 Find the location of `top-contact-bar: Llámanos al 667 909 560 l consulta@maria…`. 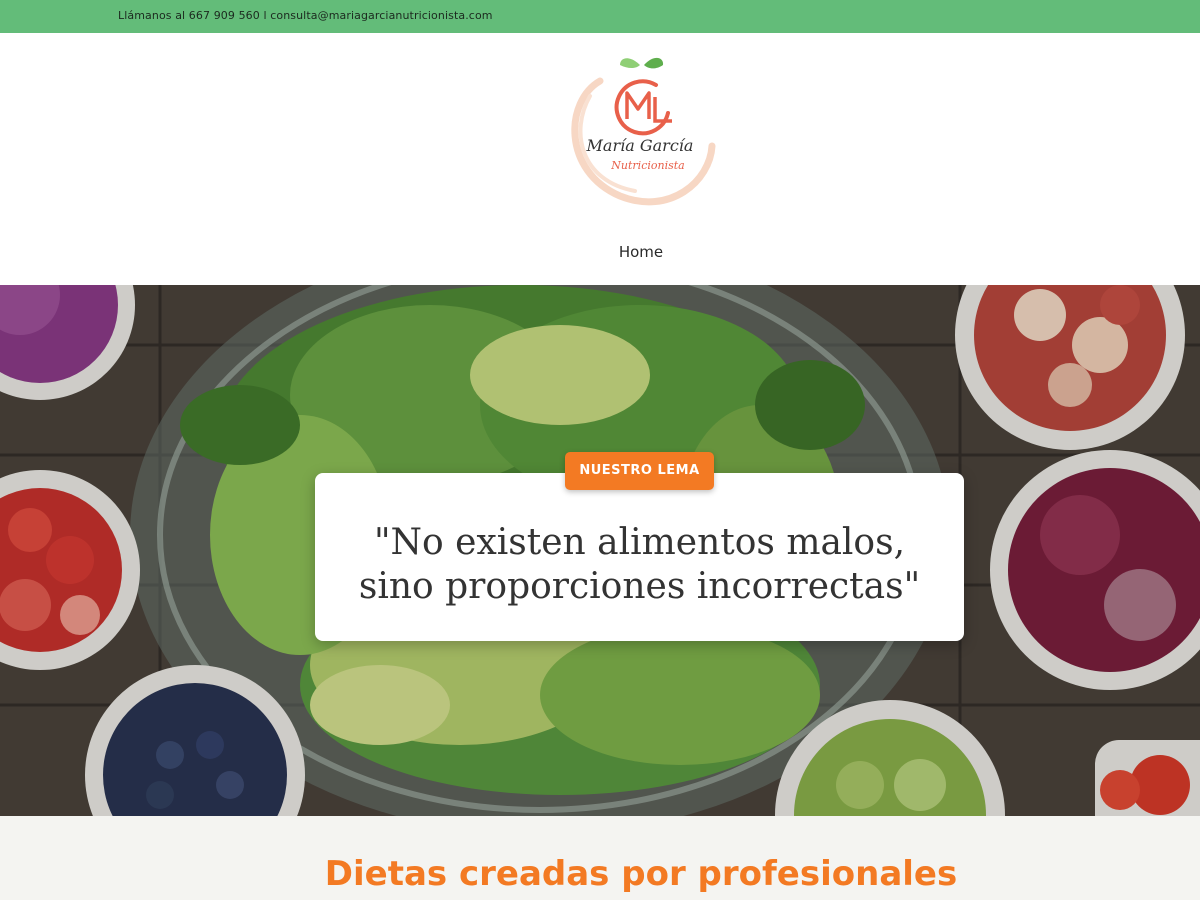

top-contact-bar: Llámanos al 667 909 560 l consulta@maria… is located at coordinates (600, 16).